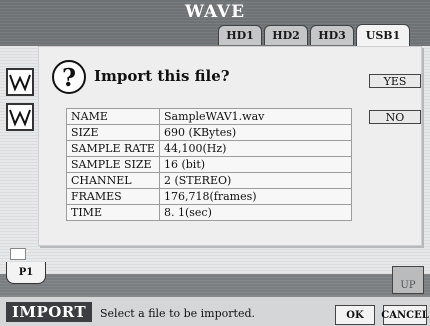 This screenshot has height=326, width=430. What do you see at coordinates (395, 117) in the screenshot?
I see `no-button: NO` at bounding box center [395, 117].